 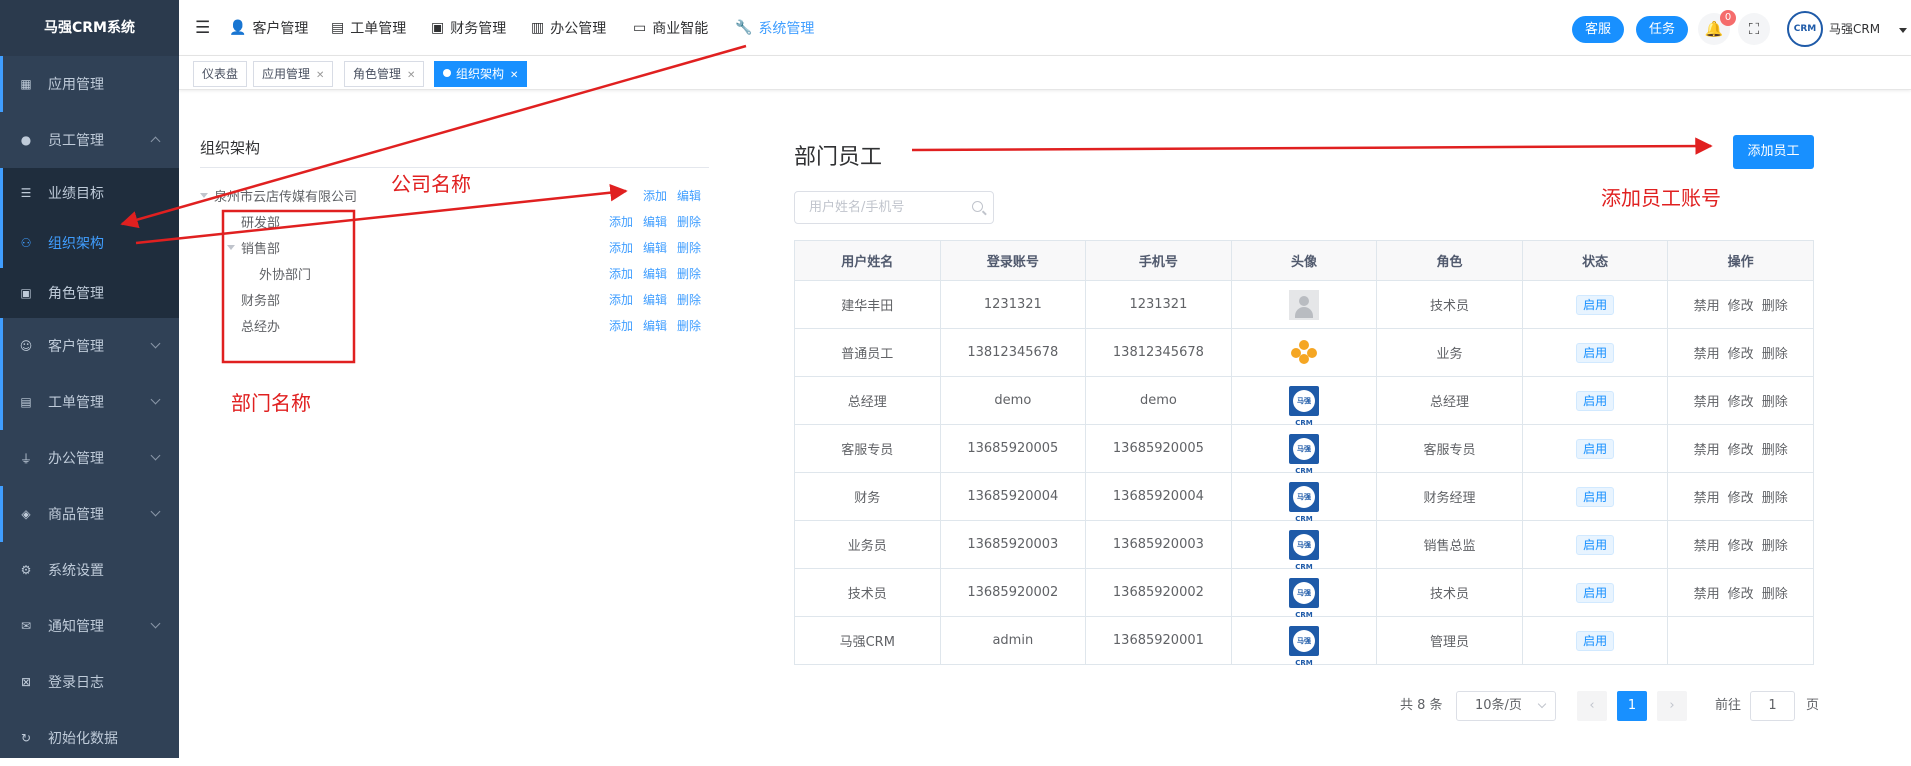 I want to click on sidebar-item-notifications: ✉ 通知管理, so click(x=89, y=626).